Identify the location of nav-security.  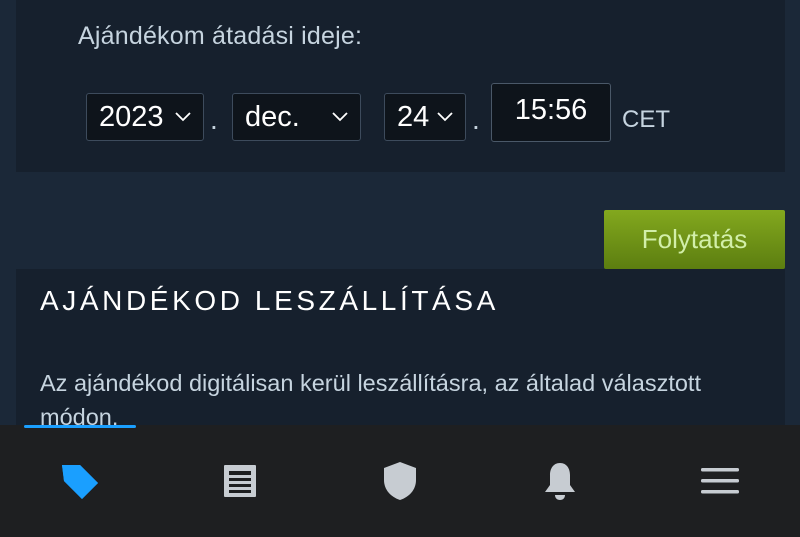
(400, 481).